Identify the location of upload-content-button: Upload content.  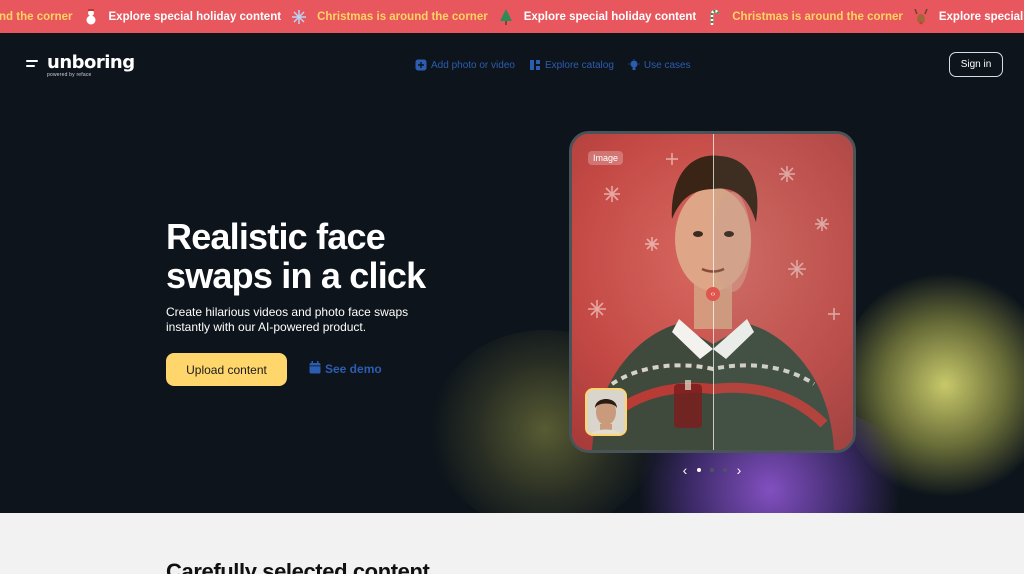
(226, 369).